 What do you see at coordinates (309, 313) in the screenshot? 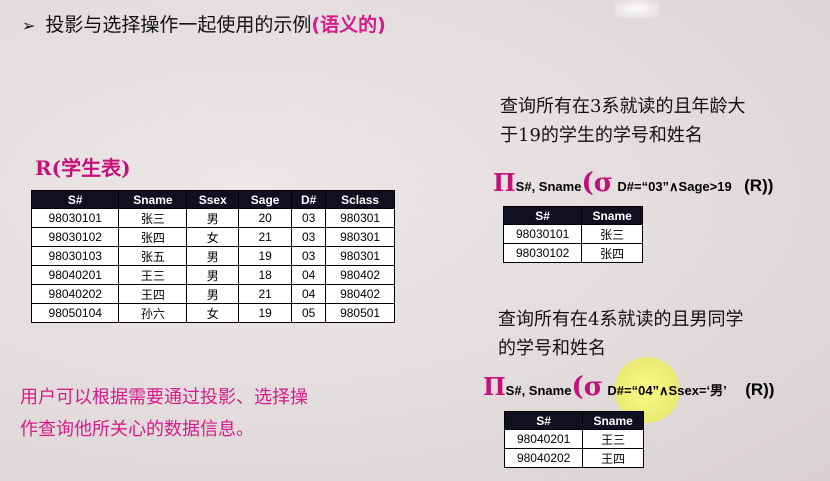
I see `table-cell: 05` at bounding box center [309, 313].